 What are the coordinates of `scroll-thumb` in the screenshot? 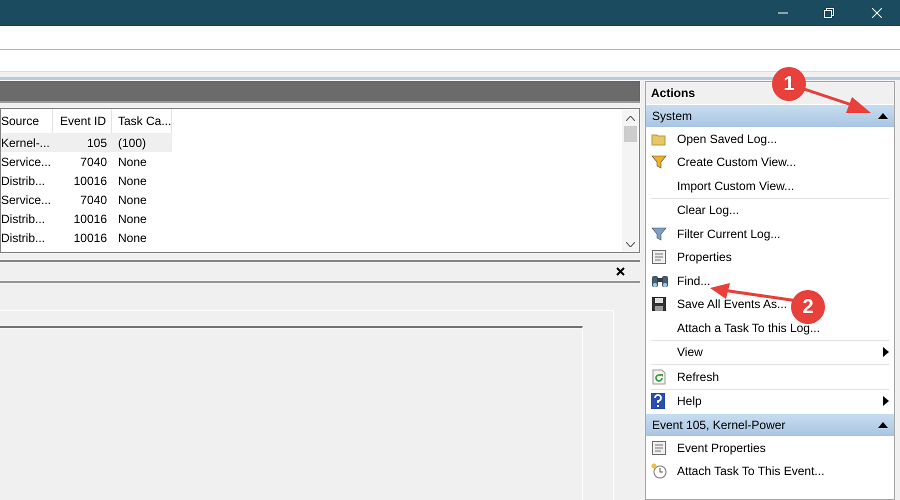 It's located at (630, 134).